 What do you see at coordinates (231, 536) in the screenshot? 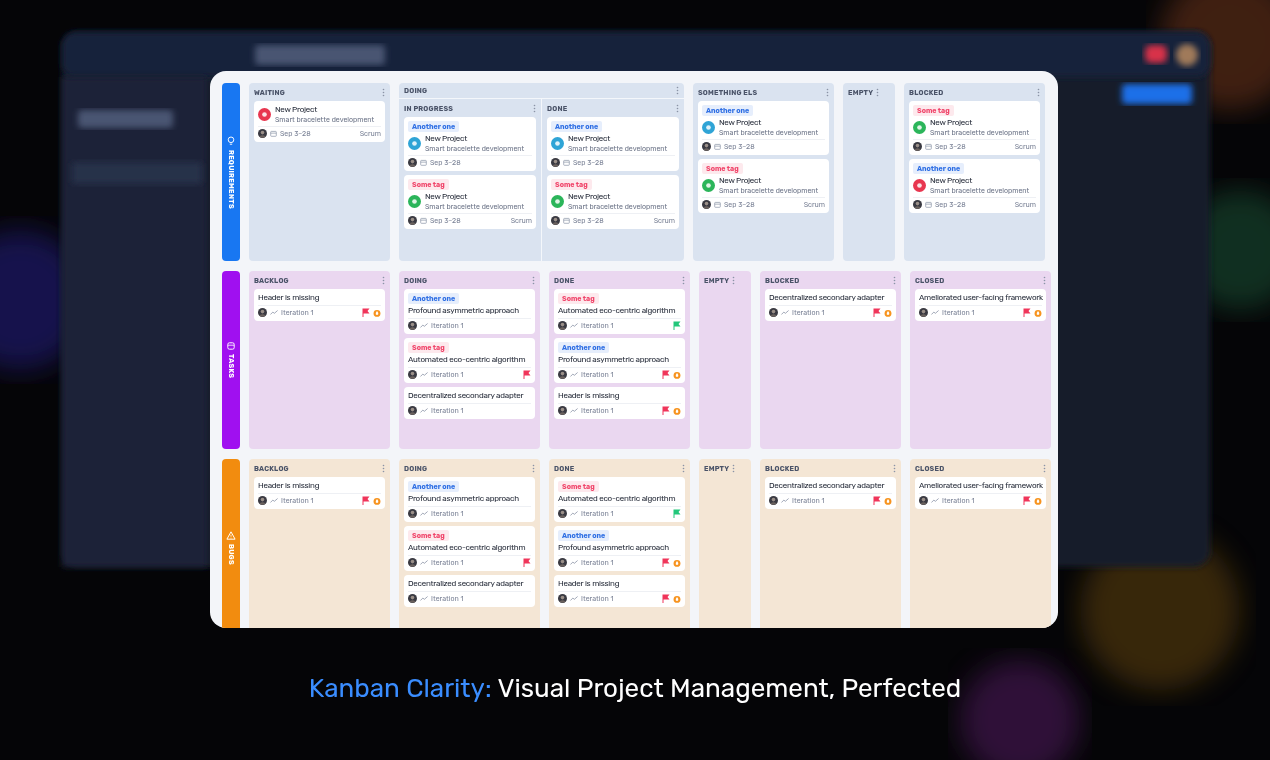
I see `warning-icon` at bounding box center [231, 536].